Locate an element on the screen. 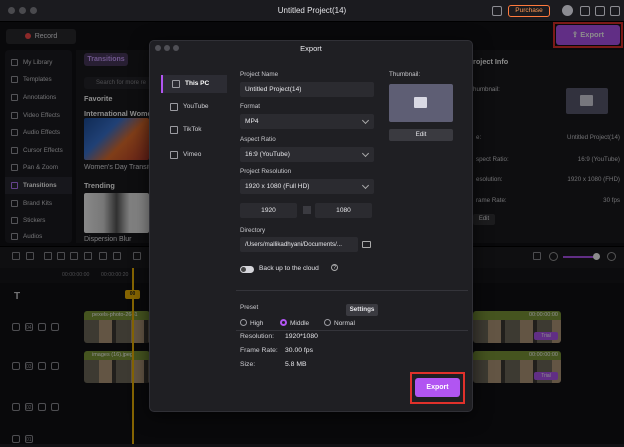 This screenshot has height=447, width=624. summary-framerate-label: Frame Rate: is located at coordinates (259, 350).